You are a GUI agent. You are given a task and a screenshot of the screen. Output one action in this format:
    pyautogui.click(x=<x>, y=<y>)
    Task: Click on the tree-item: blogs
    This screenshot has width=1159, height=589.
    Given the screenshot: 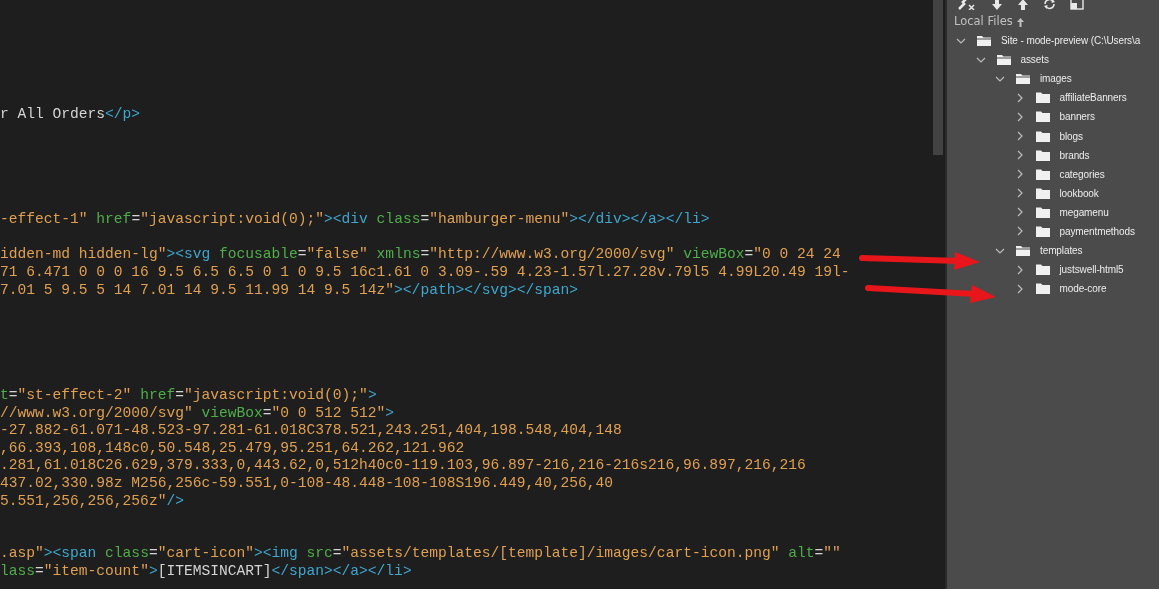 What is the action you would take?
    pyautogui.click(x=1071, y=136)
    